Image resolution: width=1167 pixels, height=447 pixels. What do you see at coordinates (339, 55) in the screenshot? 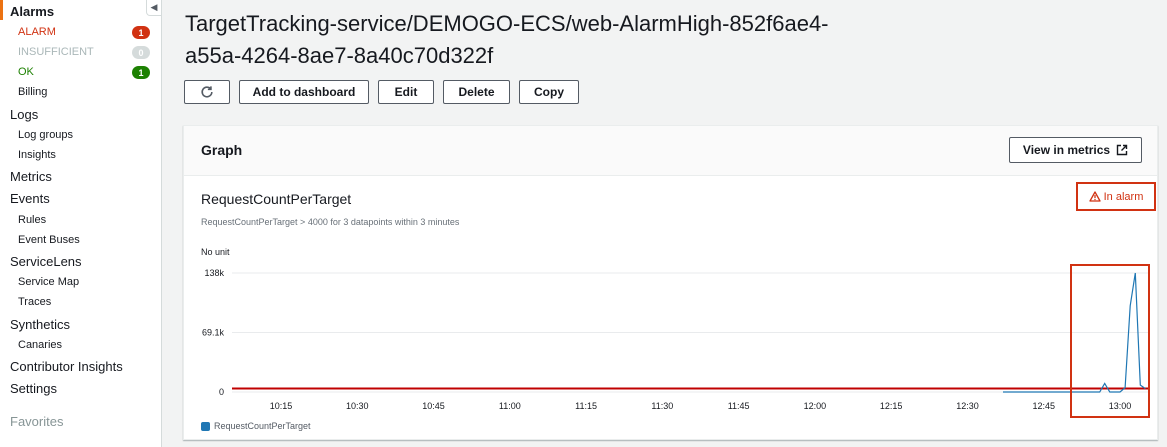
I see `page-title-line2: a55a-4264-8ae7-8a40c70d322f` at bounding box center [339, 55].